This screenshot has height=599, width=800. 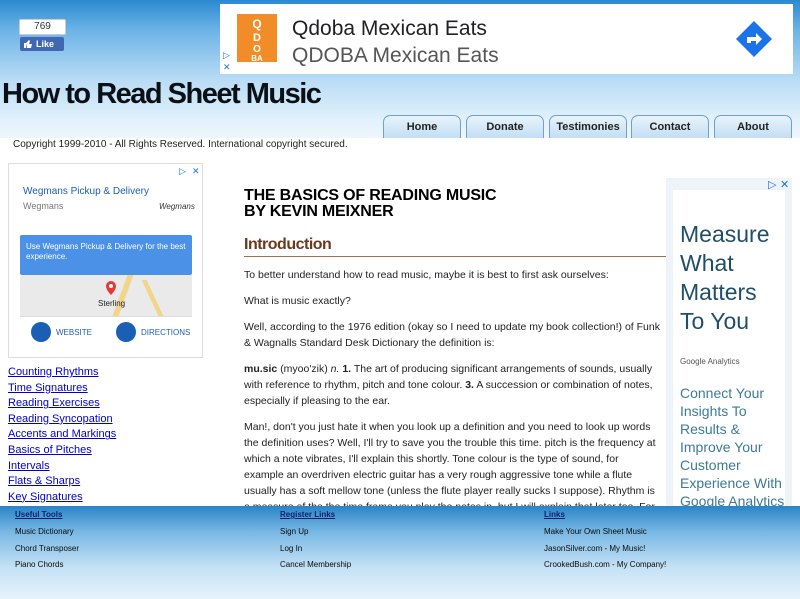 What do you see at coordinates (43, 206) in the screenshot?
I see `ad-advertiser: Wegmans` at bounding box center [43, 206].